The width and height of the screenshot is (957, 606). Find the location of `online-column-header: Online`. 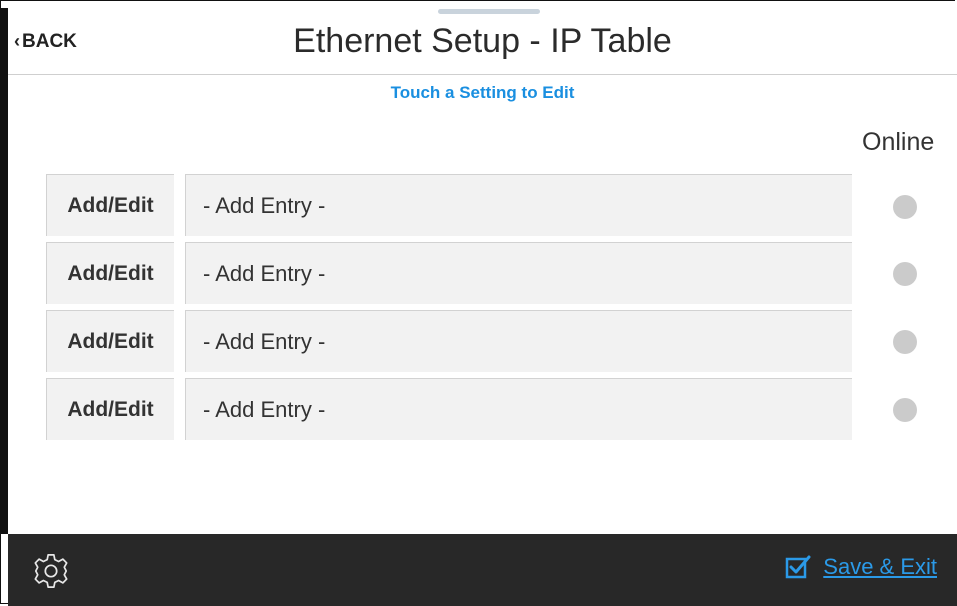

online-column-header: Online is located at coordinates (898, 142).